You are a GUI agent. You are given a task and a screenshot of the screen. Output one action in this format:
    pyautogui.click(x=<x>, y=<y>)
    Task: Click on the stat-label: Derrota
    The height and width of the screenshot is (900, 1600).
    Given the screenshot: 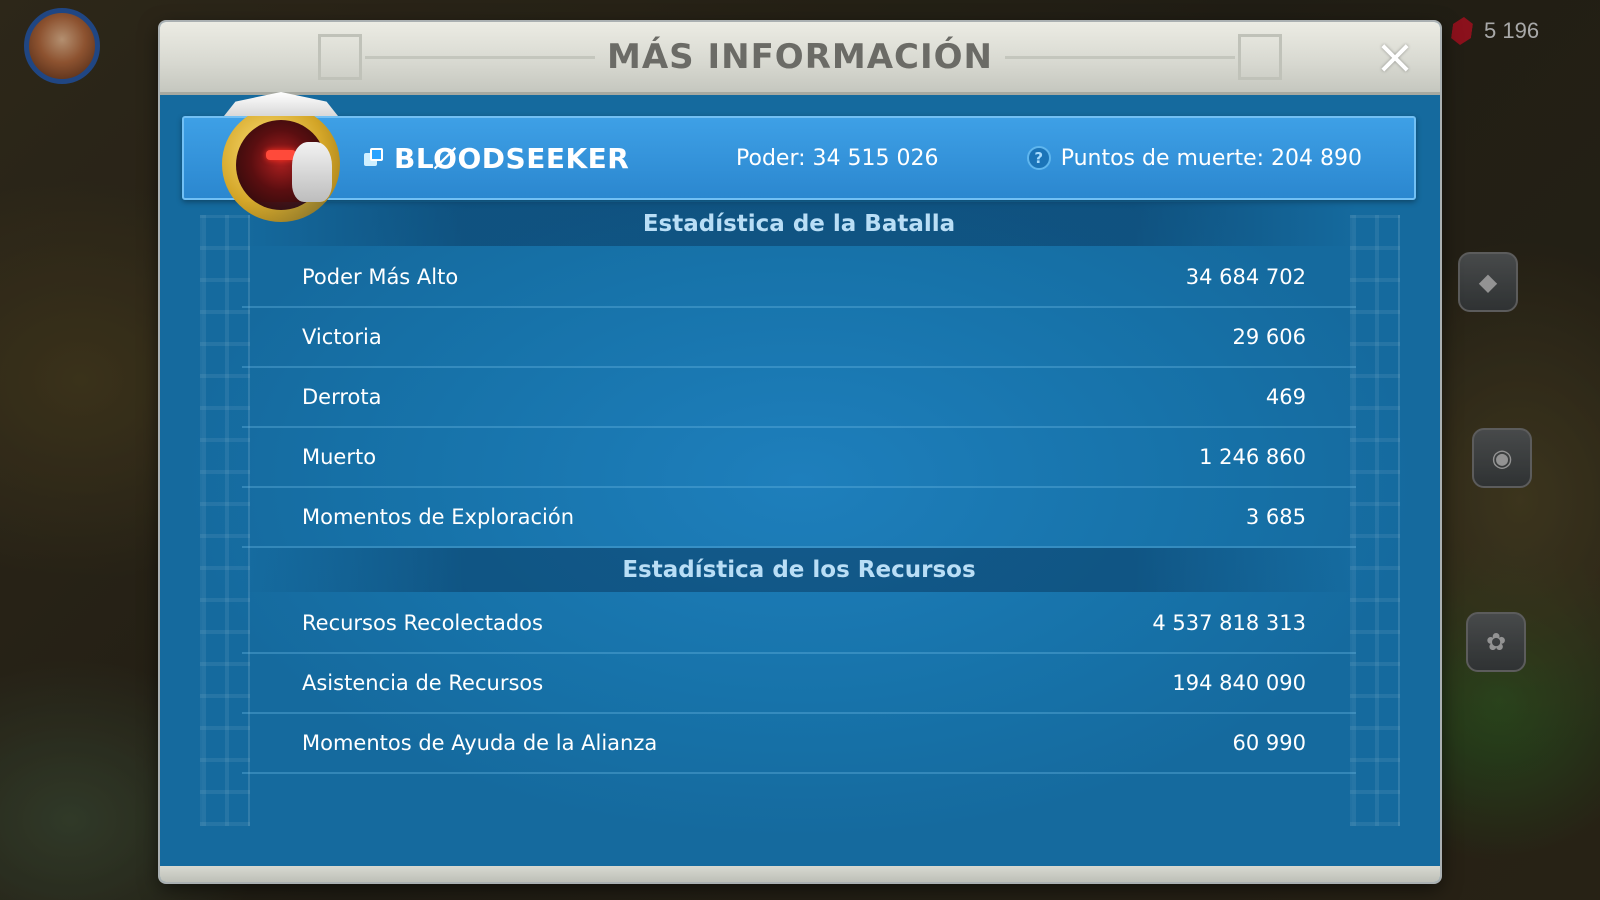 What is the action you would take?
    pyautogui.click(x=342, y=397)
    